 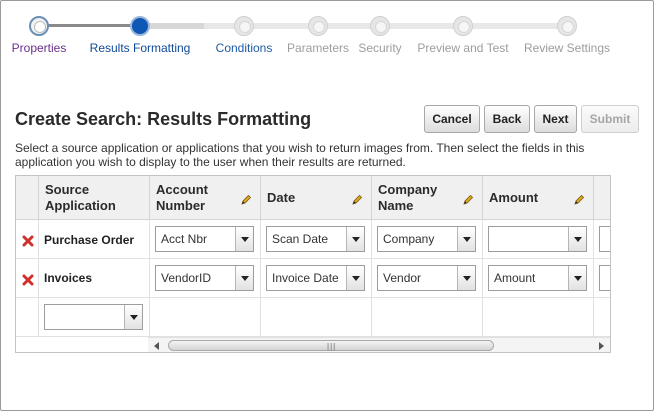 I want to click on row-application-name: Purchase Order, so click(x=89, y=240).